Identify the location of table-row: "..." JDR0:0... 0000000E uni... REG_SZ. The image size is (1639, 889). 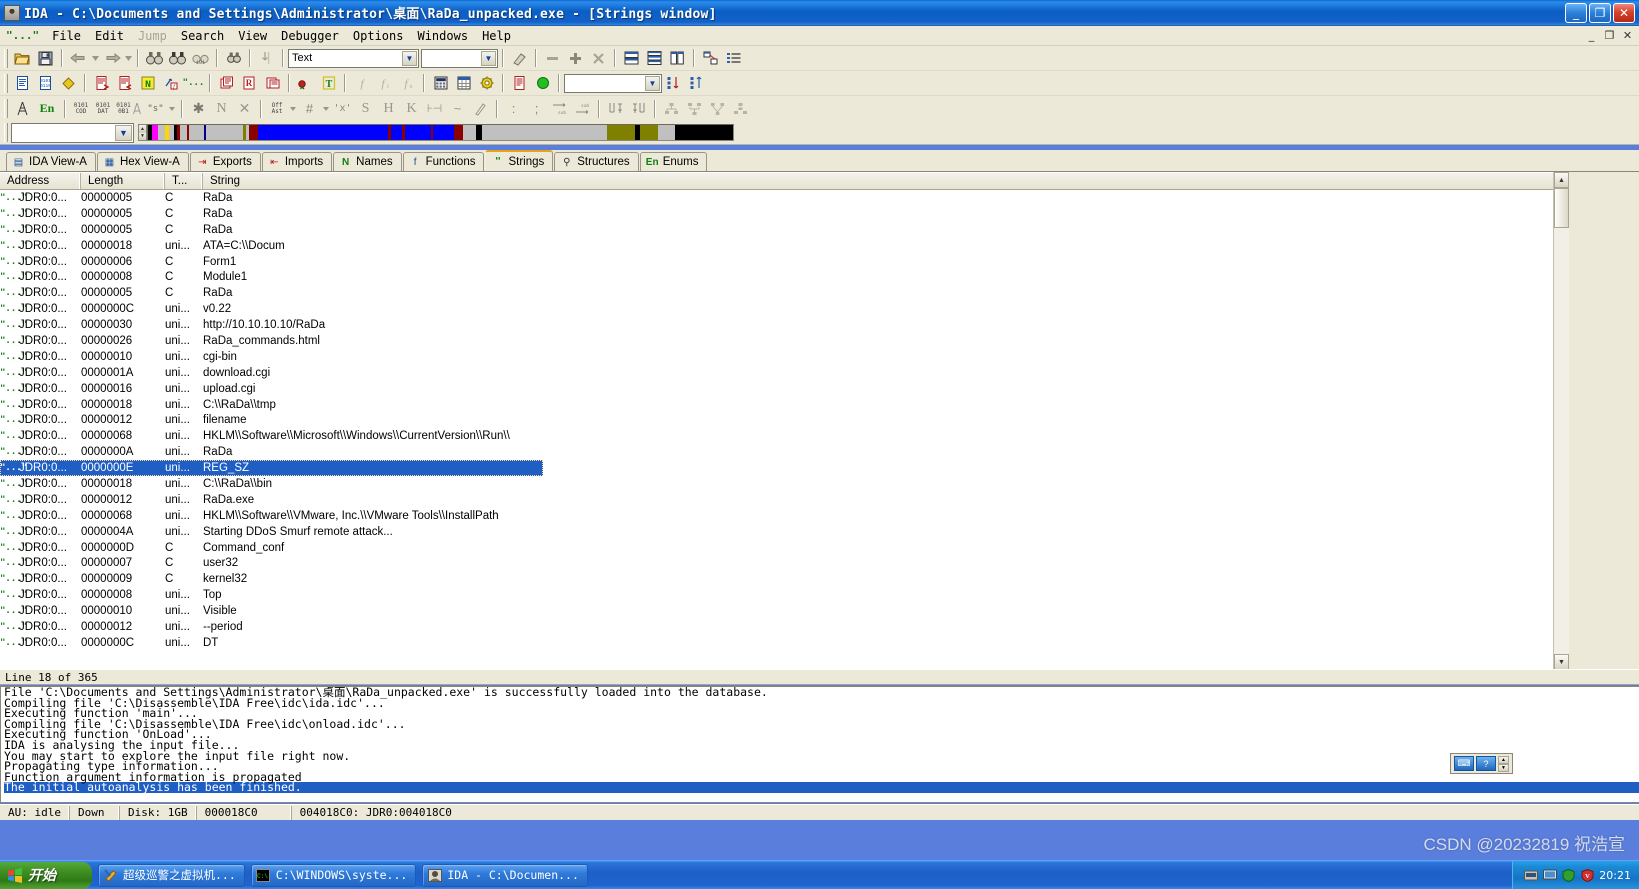
(271, 468).